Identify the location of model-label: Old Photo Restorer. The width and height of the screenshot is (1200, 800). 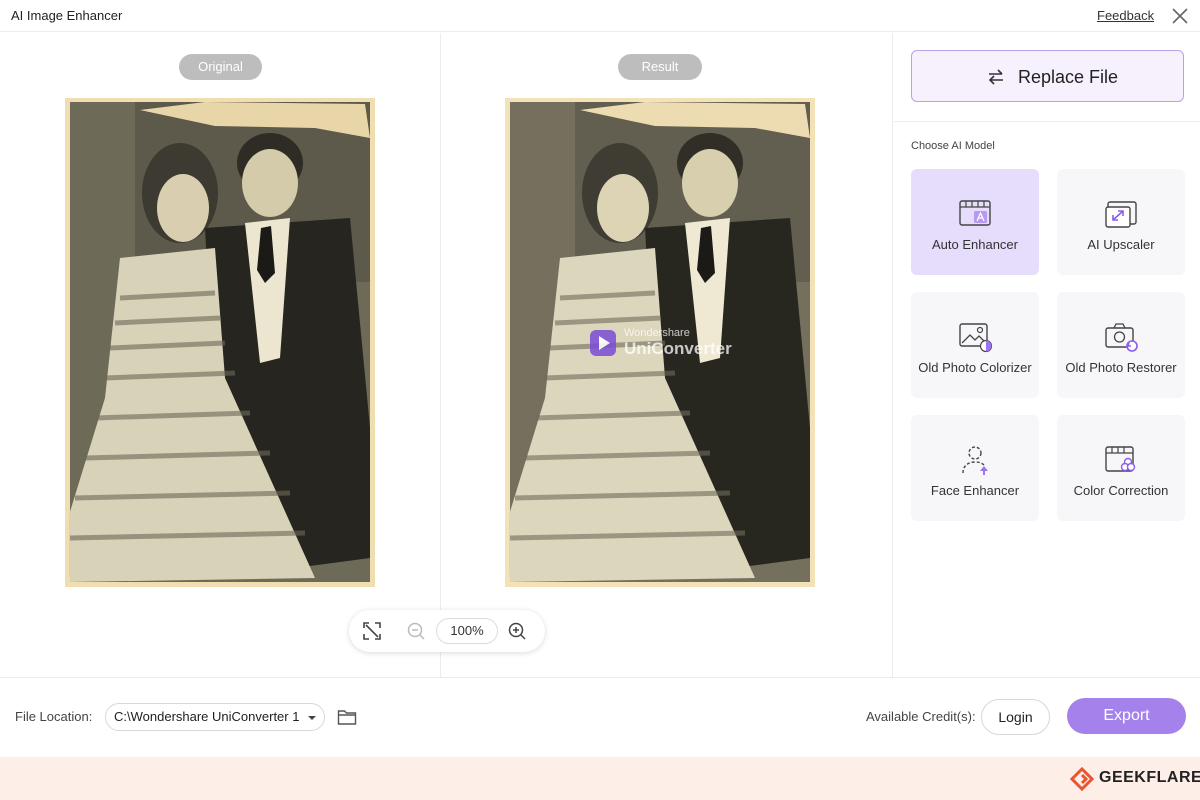
(1121, 367).